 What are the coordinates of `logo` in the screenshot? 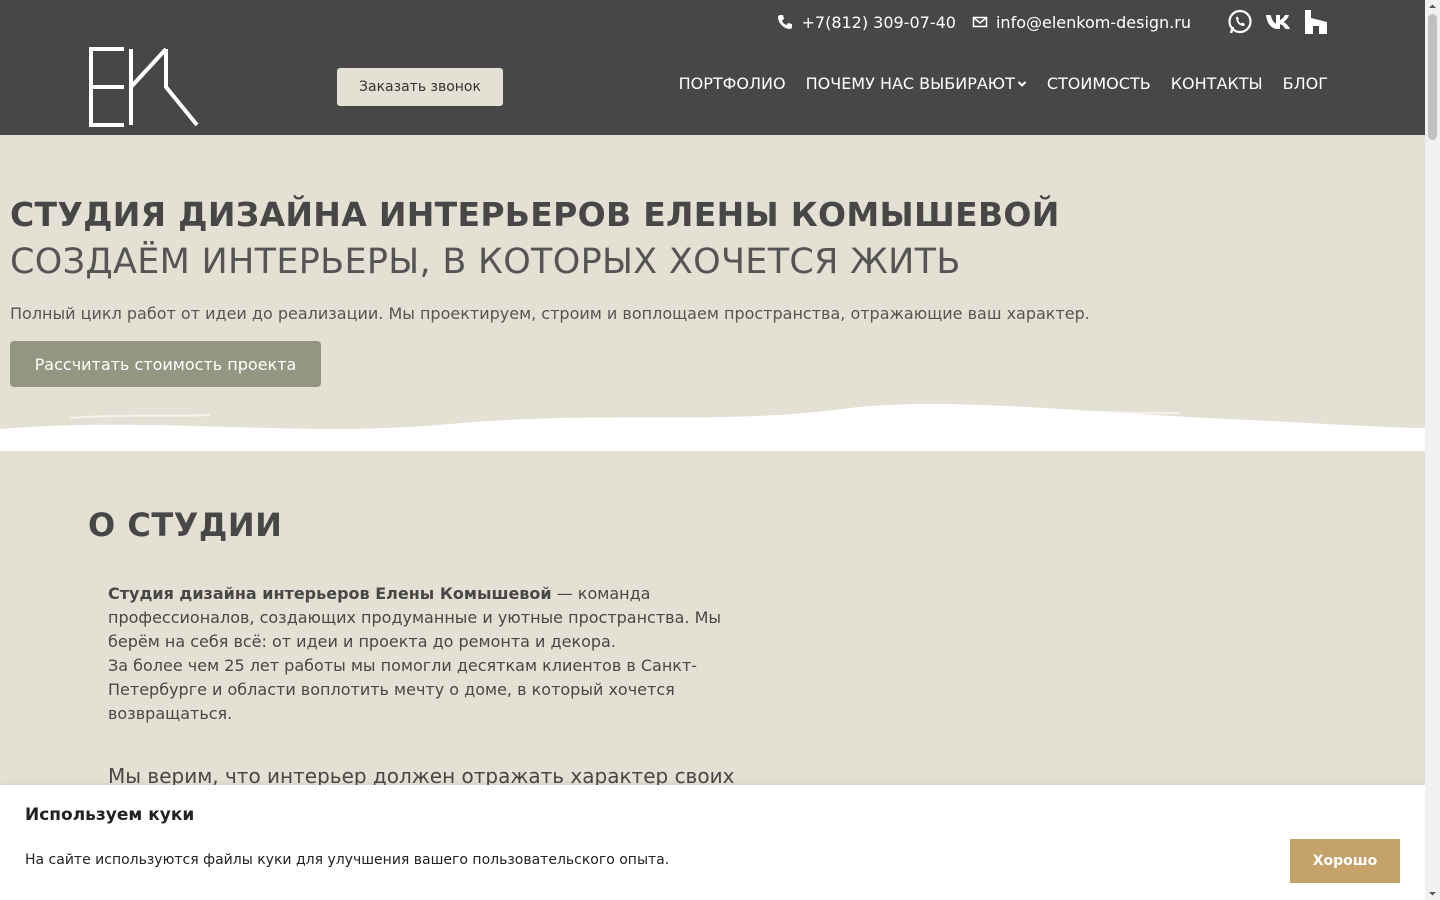 It's located at (144, 87).